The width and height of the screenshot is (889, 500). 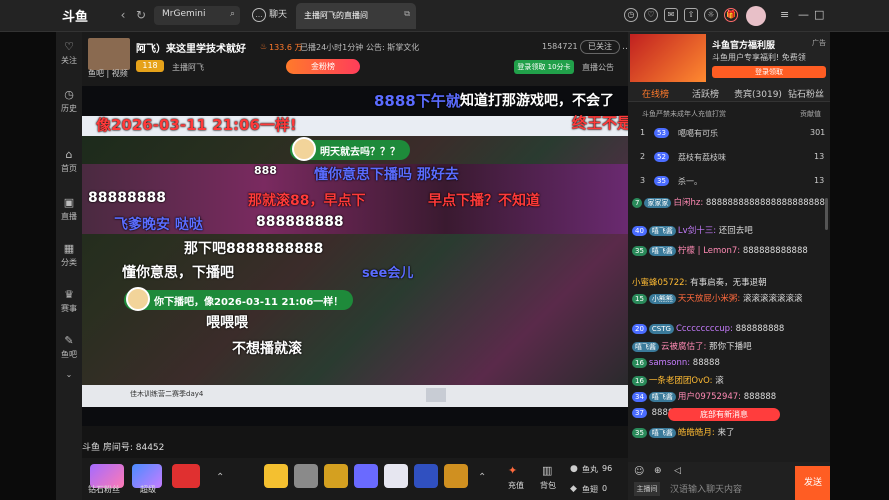 I want to click on chat-message: 35 嘻飞酱 皓皓皓月: 来了, so click(x=730, y=432).